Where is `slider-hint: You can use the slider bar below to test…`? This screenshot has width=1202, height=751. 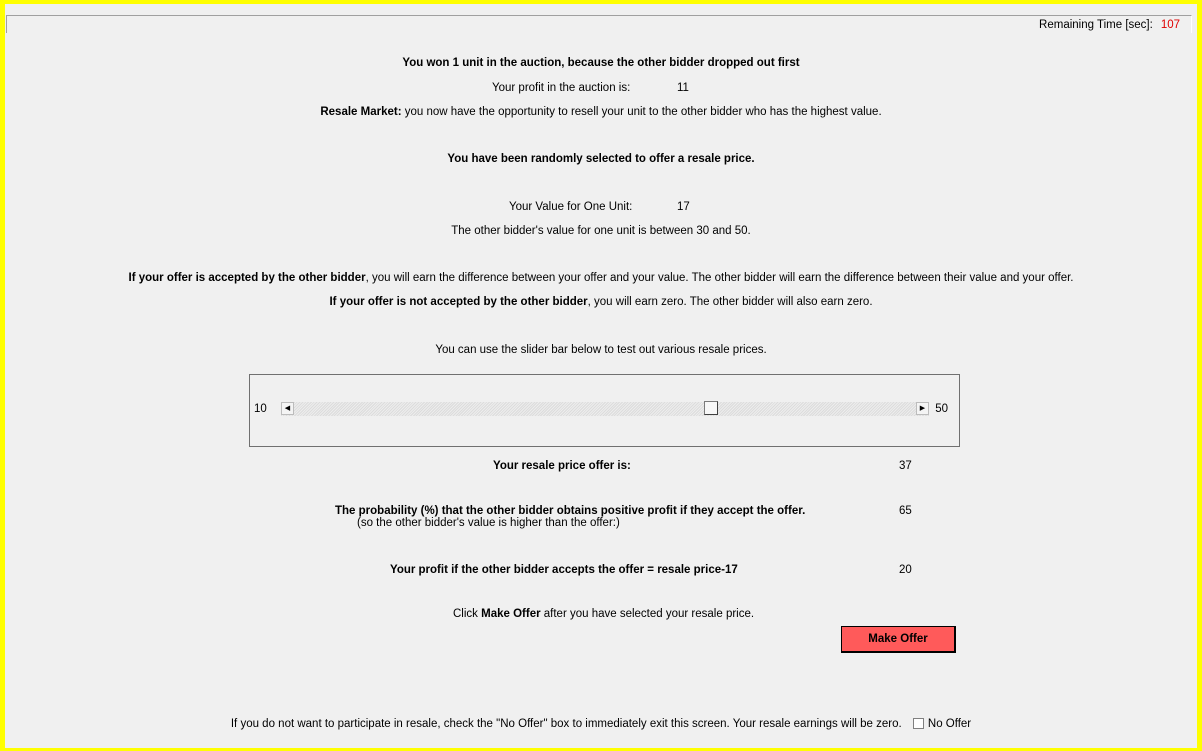 slider-hint: You can use the slider bar below to test… is located at coordinates (601, 350).